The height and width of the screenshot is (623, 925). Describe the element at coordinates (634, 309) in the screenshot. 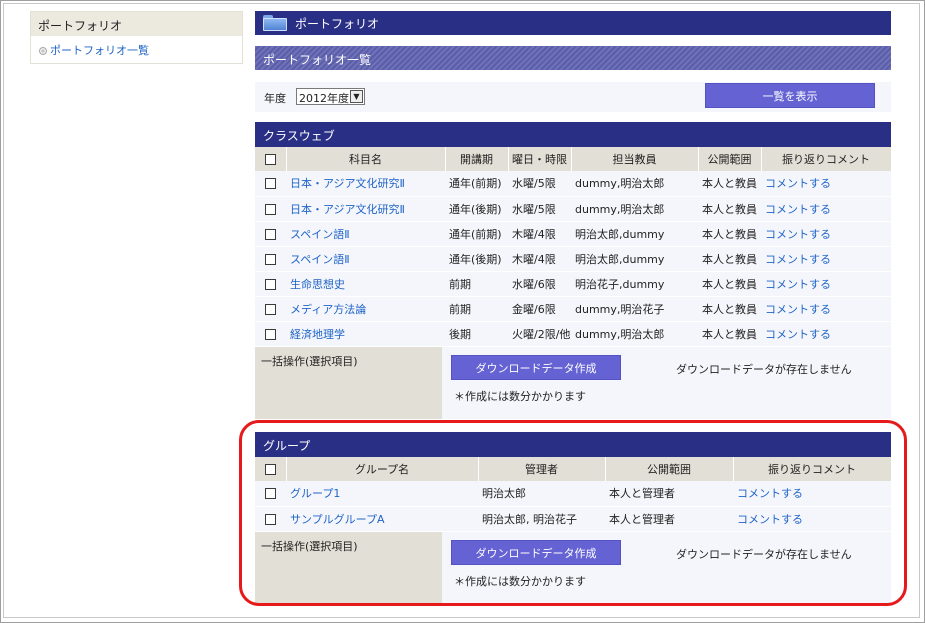

I see `teacher-cell: dummy,明治花子` at that location.